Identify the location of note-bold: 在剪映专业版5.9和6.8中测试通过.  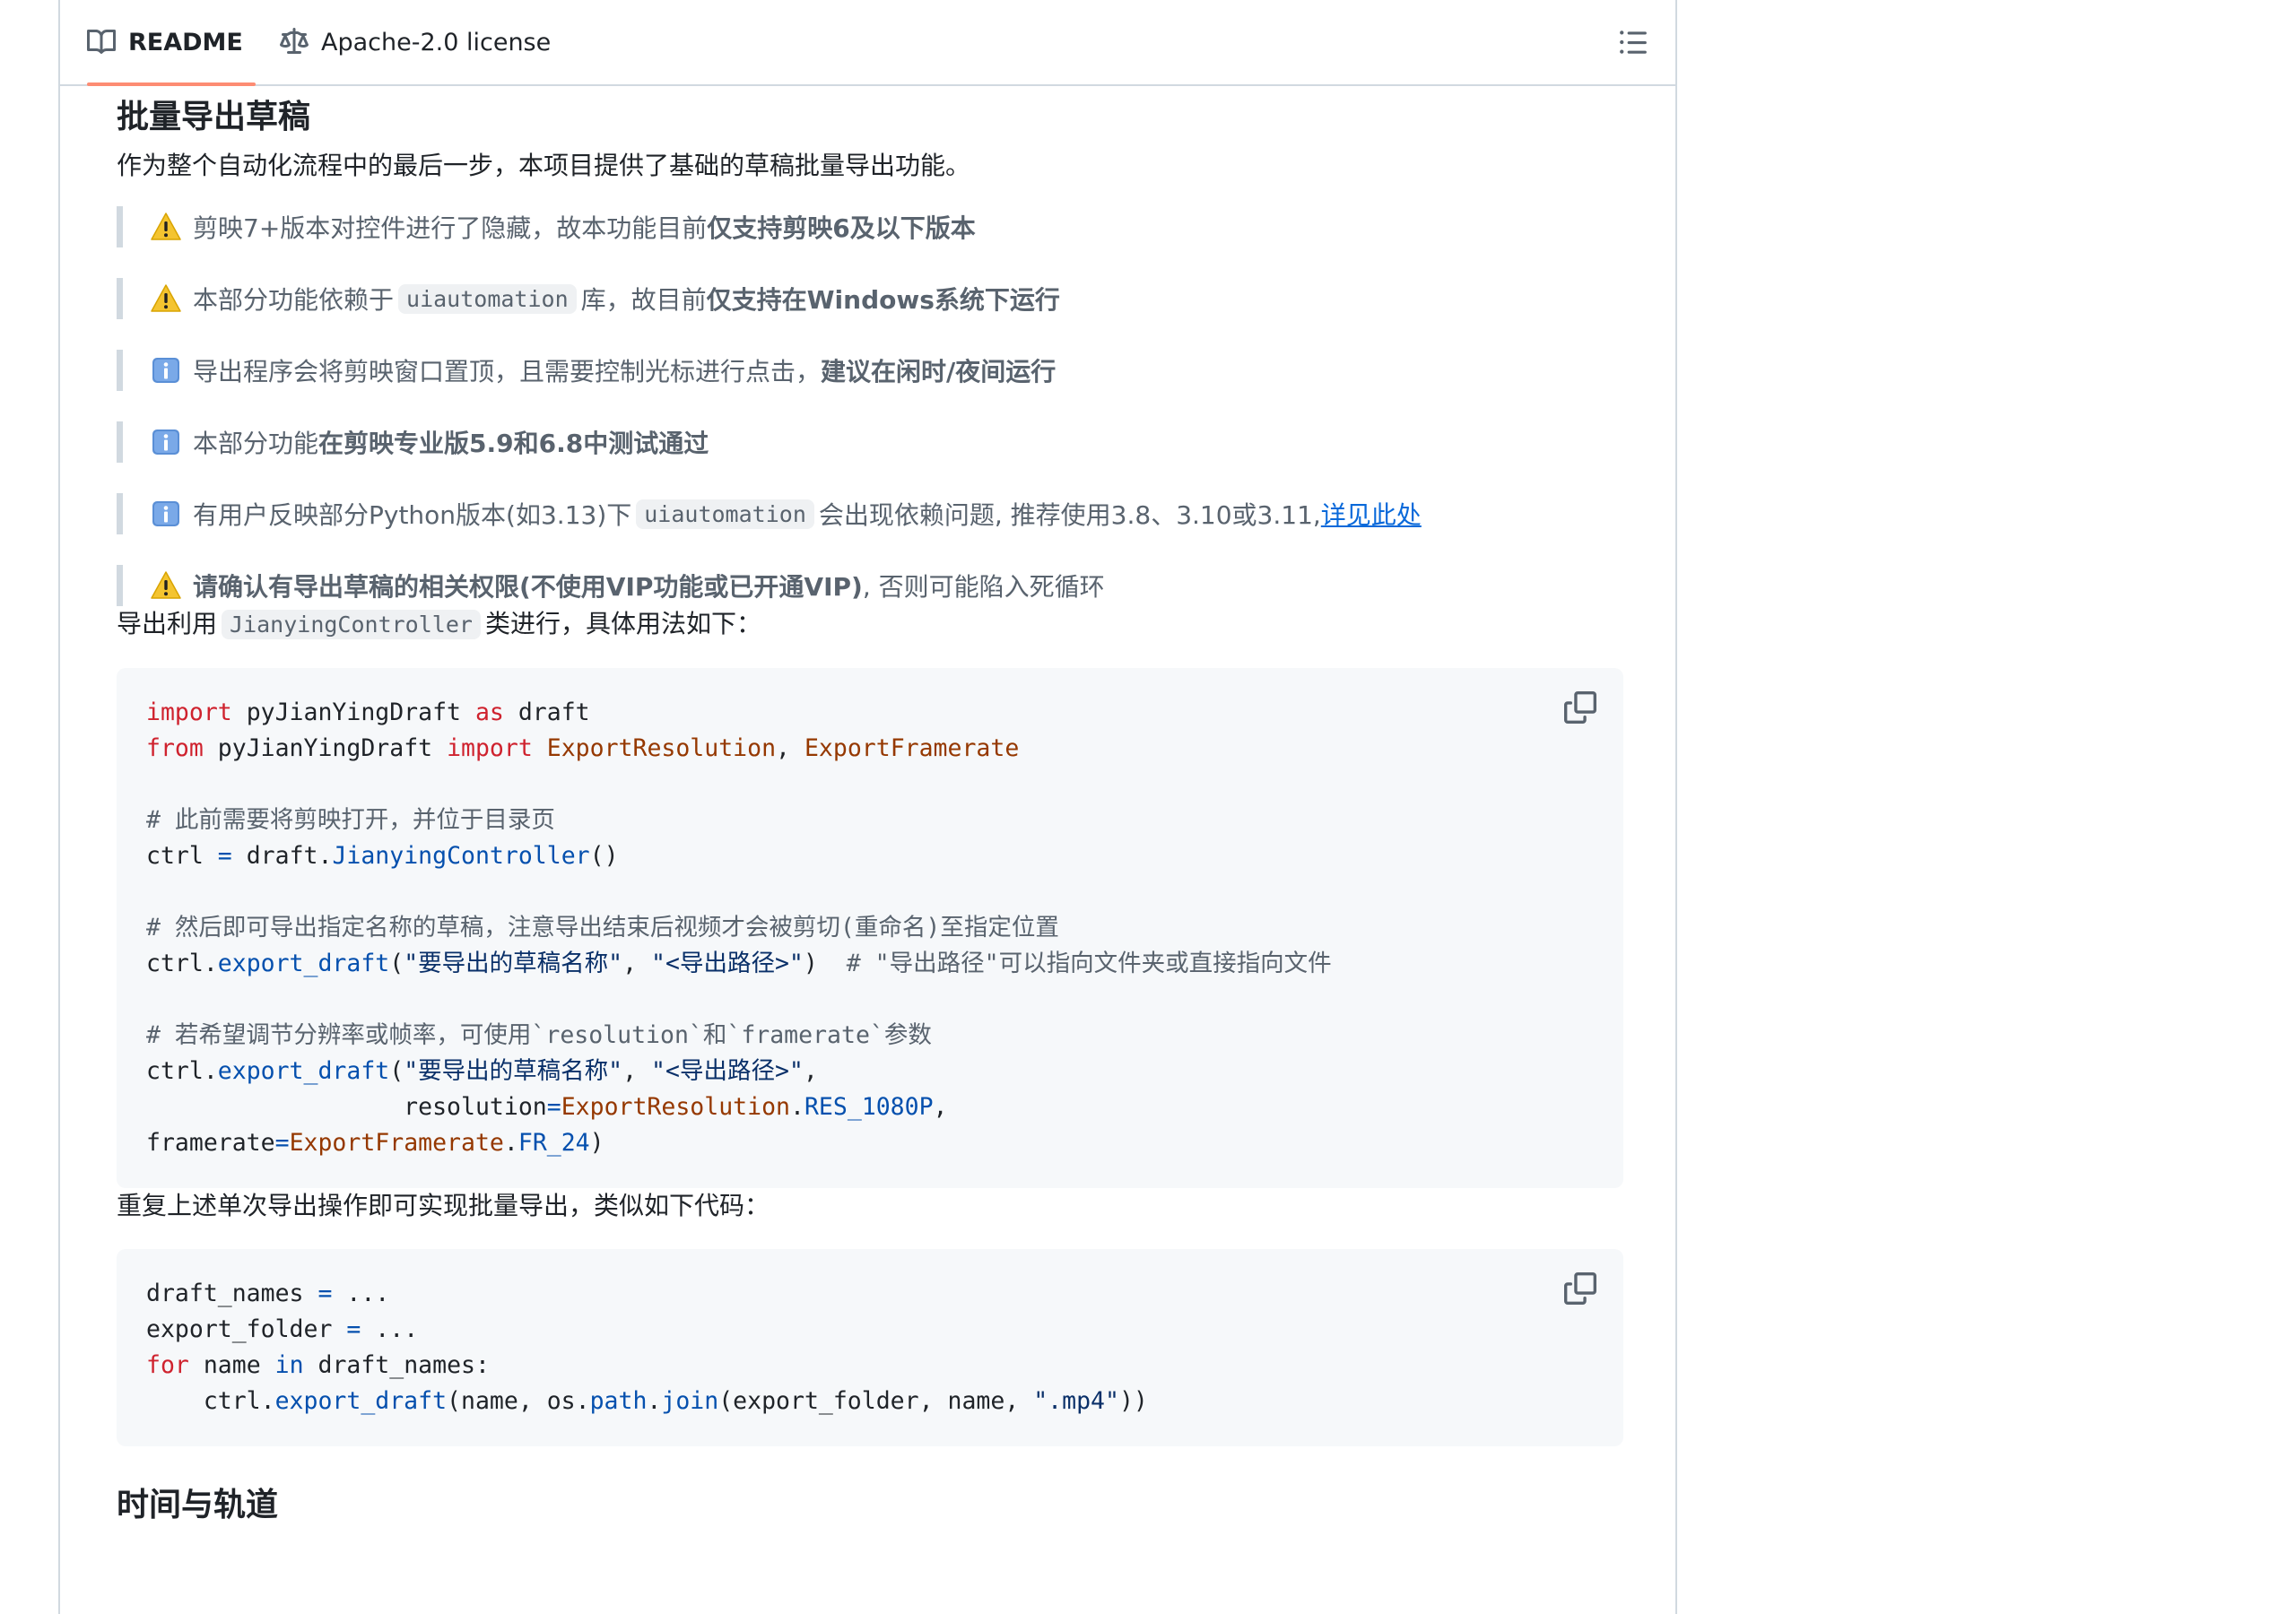
(513, 443).